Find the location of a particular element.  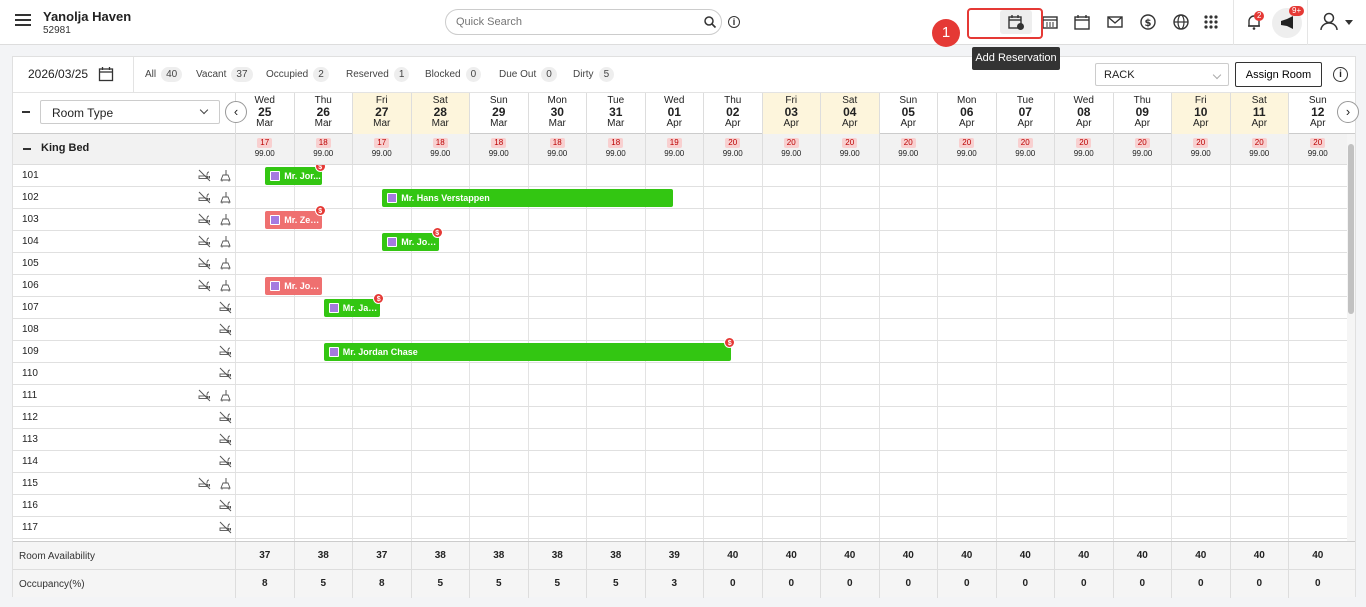

availability-cell: 39 is located at coordinates (674, 556).